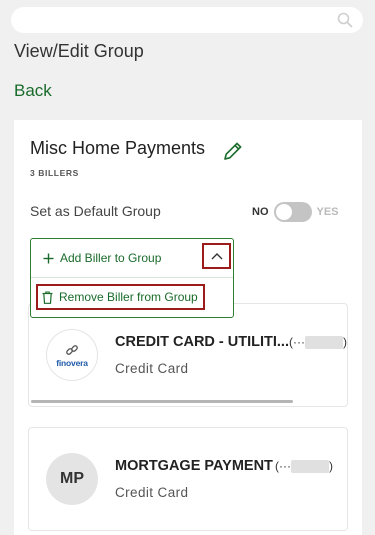 This screenshot has height=535, width=375. I want to click on plus-icon, so click(48, 258).